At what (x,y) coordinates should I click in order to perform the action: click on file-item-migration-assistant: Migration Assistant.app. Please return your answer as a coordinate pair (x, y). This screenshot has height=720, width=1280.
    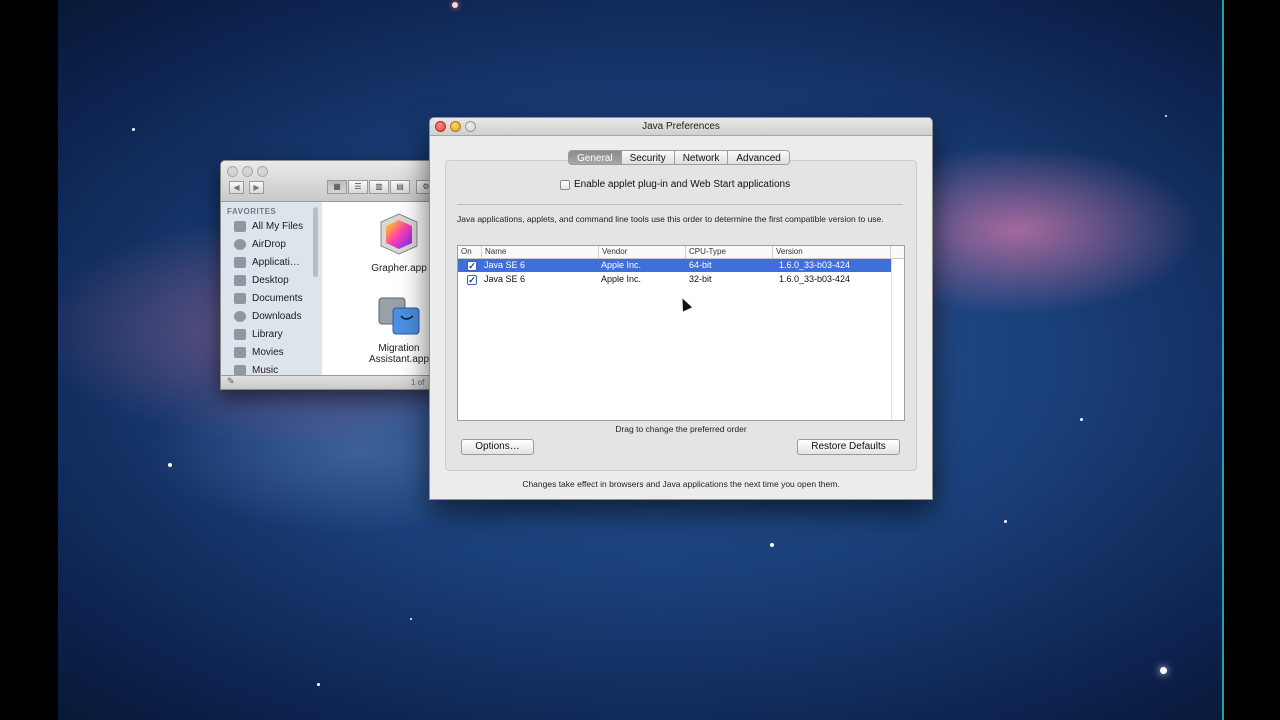
    Looking at the image, I should click on (398, 329).